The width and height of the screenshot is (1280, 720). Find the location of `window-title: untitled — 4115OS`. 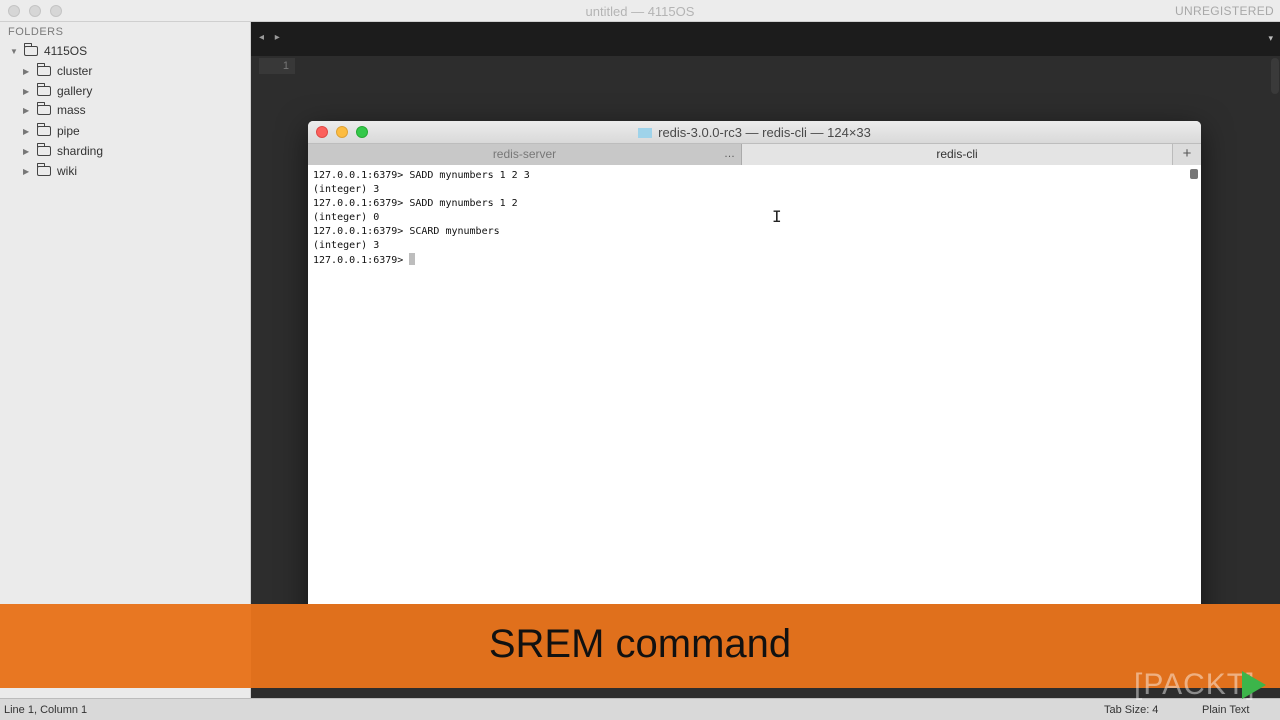

window-title: untitled — 4115OS is located at coordinates (640, 11).